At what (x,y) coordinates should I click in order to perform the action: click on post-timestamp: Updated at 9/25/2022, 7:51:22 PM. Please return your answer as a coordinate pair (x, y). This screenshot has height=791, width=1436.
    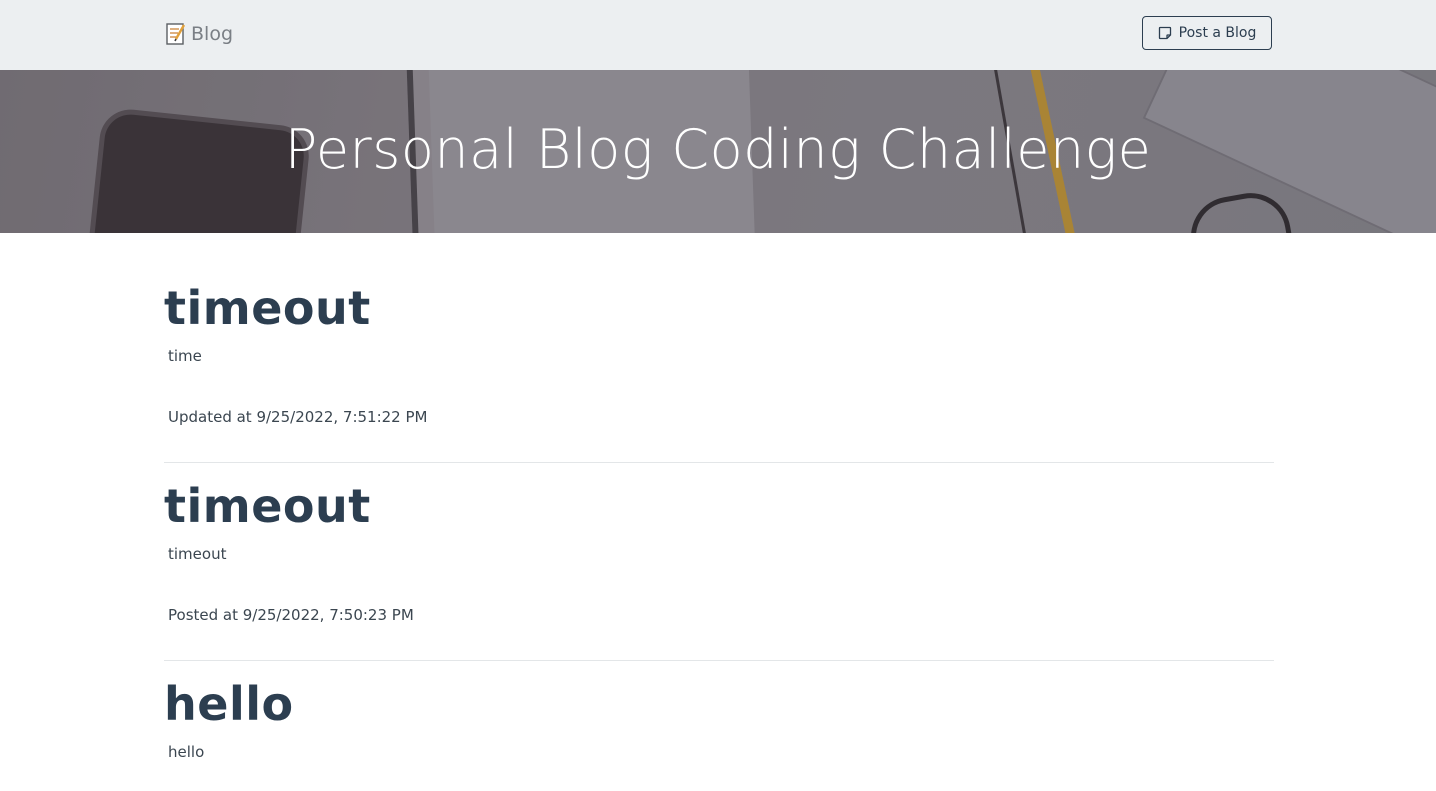
    Looking at the image, I should click on (298, 417).